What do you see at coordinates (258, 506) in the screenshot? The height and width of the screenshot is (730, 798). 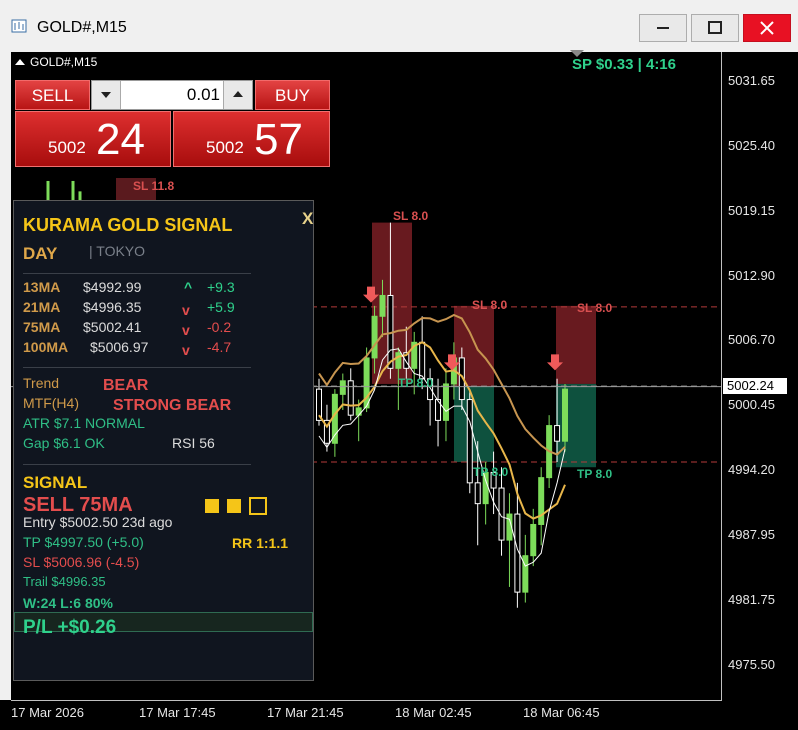 I see `signal-strength-square-empty` at bounding box center [258, 506].